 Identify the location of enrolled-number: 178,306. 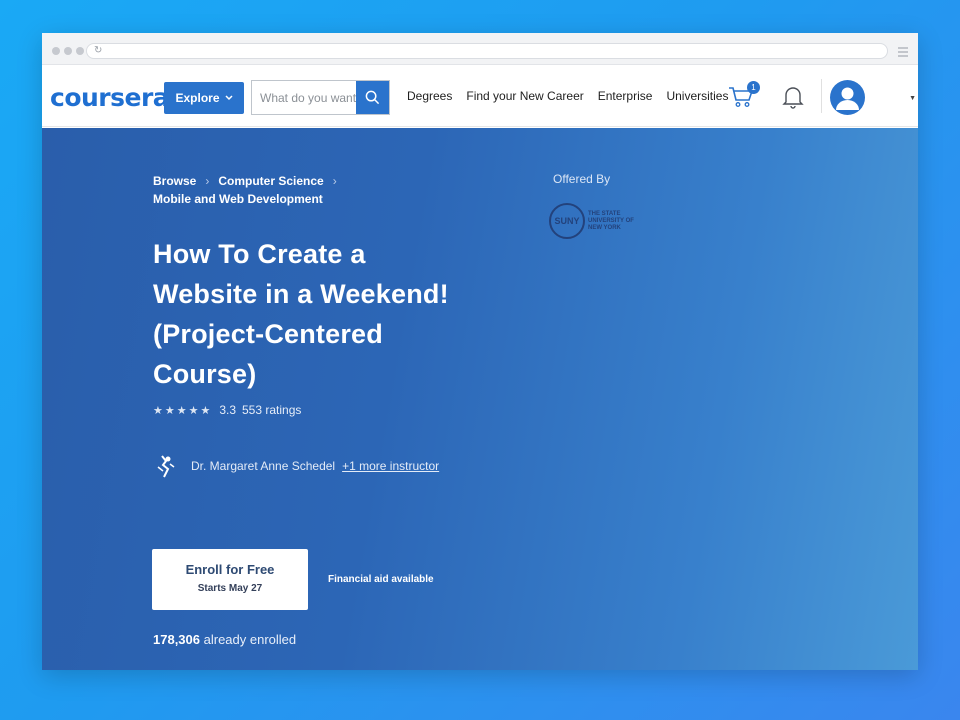
(176, 639).